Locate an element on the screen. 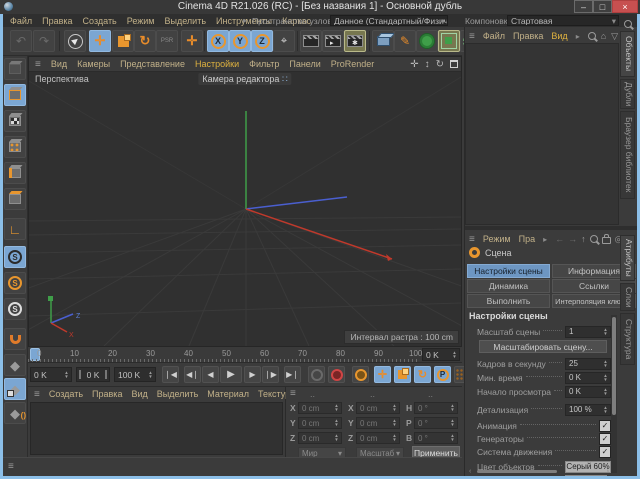 This screenshot has width=640, height=479. viewport-pan-icon: ✛ is located at coordinates (414, 64).